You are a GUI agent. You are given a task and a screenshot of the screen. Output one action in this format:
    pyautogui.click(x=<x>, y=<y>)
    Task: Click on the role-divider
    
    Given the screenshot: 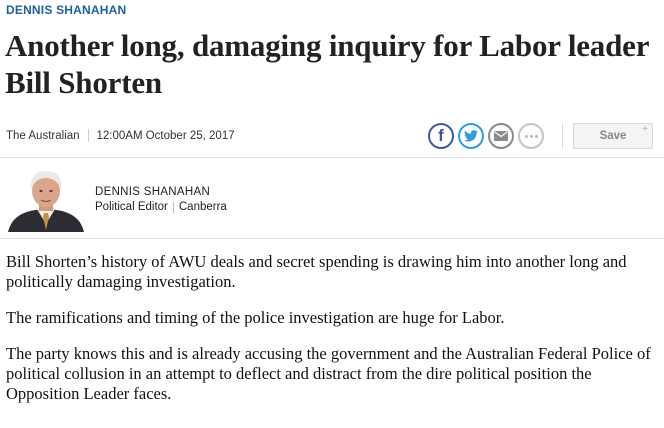 What is the action you would take?
    pyautogui.click(x=173, y=207)
    